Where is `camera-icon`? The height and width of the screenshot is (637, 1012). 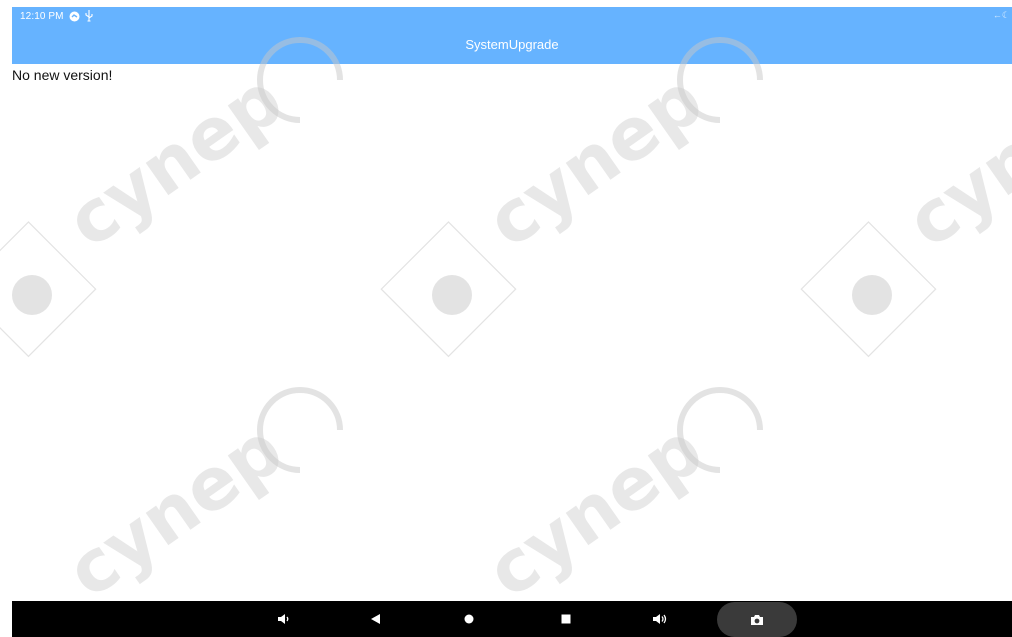
camera-icon is located at coordinates (757, 619).